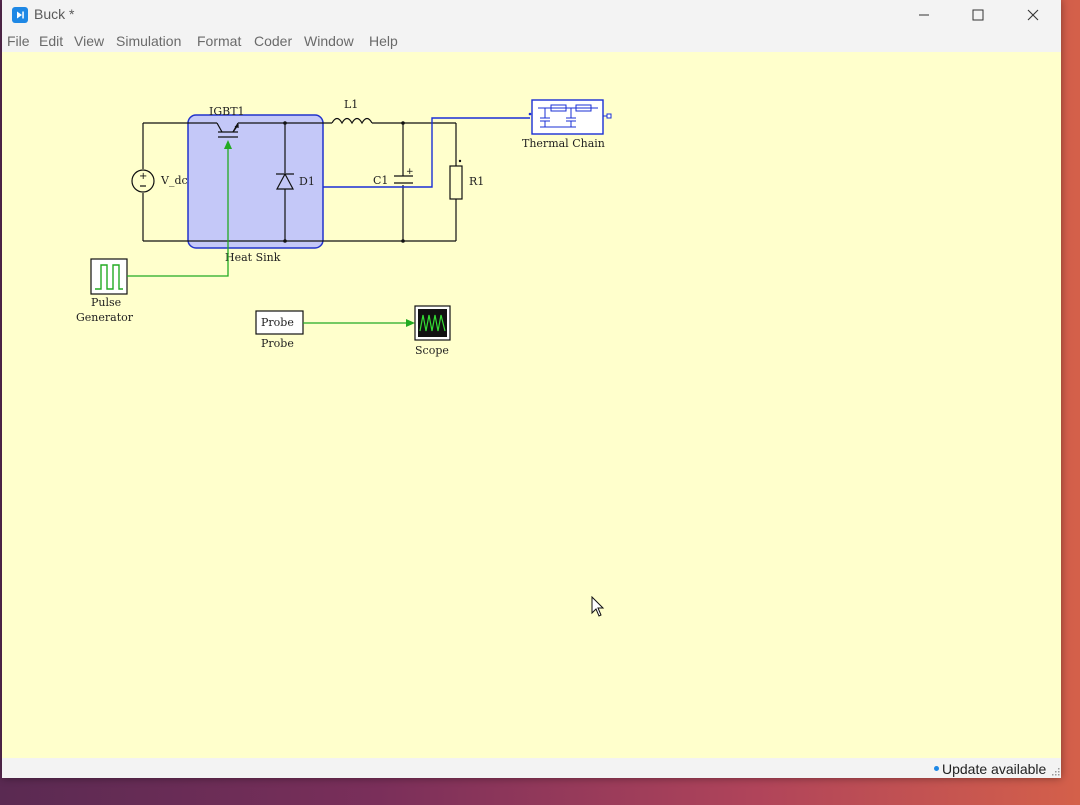 This screenshot has width=1080, height=805. Describe the element at coordinates (253, 257) in the screenshot. I see `heatsink-label: Heat Sink` at that location.